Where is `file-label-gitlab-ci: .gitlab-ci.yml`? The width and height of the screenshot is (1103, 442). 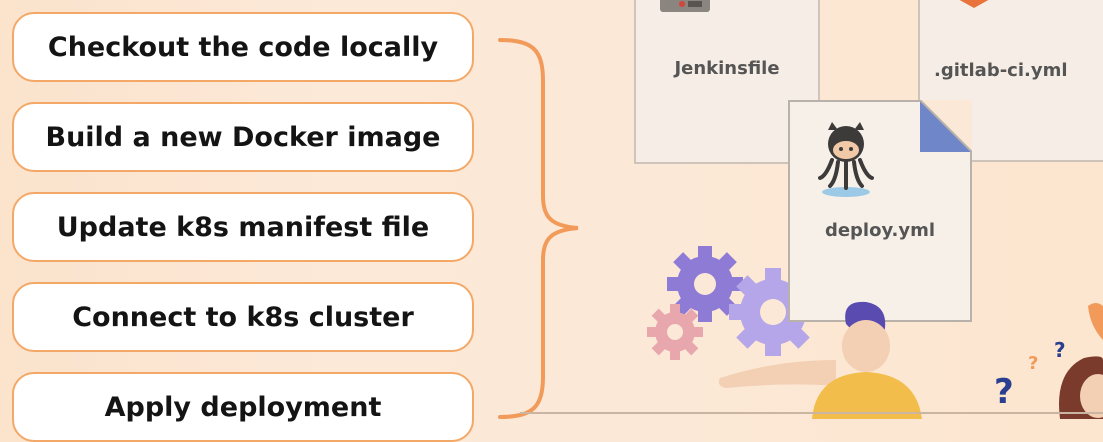
file-label-gitlab-ci: .gitlab-ci.yml is located at coordinates (1001, 70).